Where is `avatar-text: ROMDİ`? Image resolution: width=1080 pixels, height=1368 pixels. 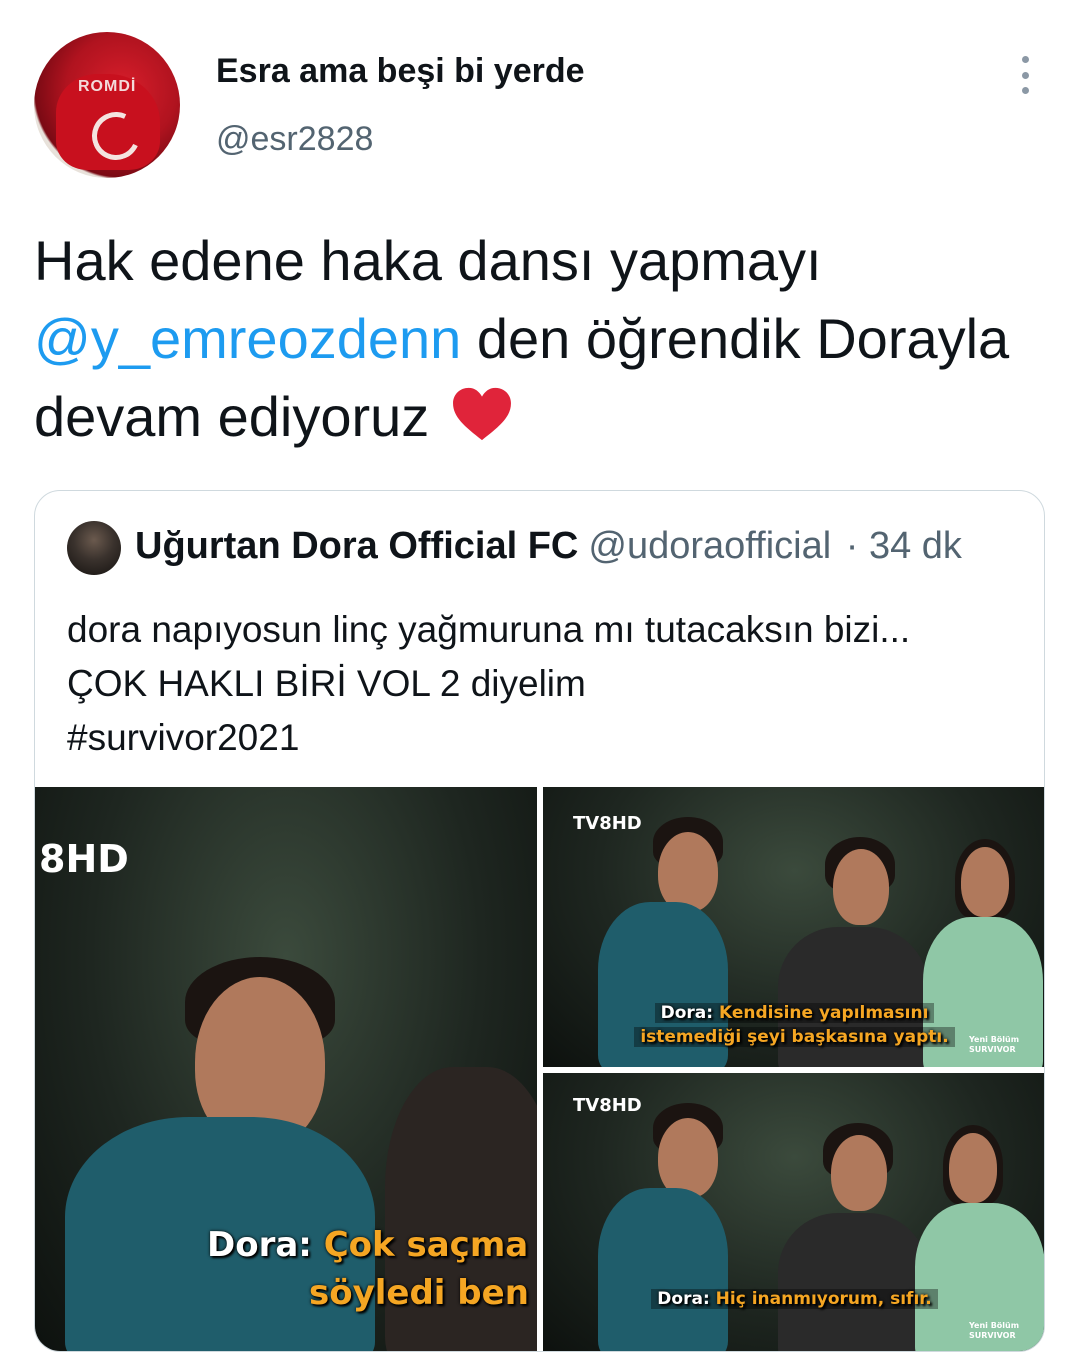
avatar-text: ROMDİ is located at coordinates (107, 86).